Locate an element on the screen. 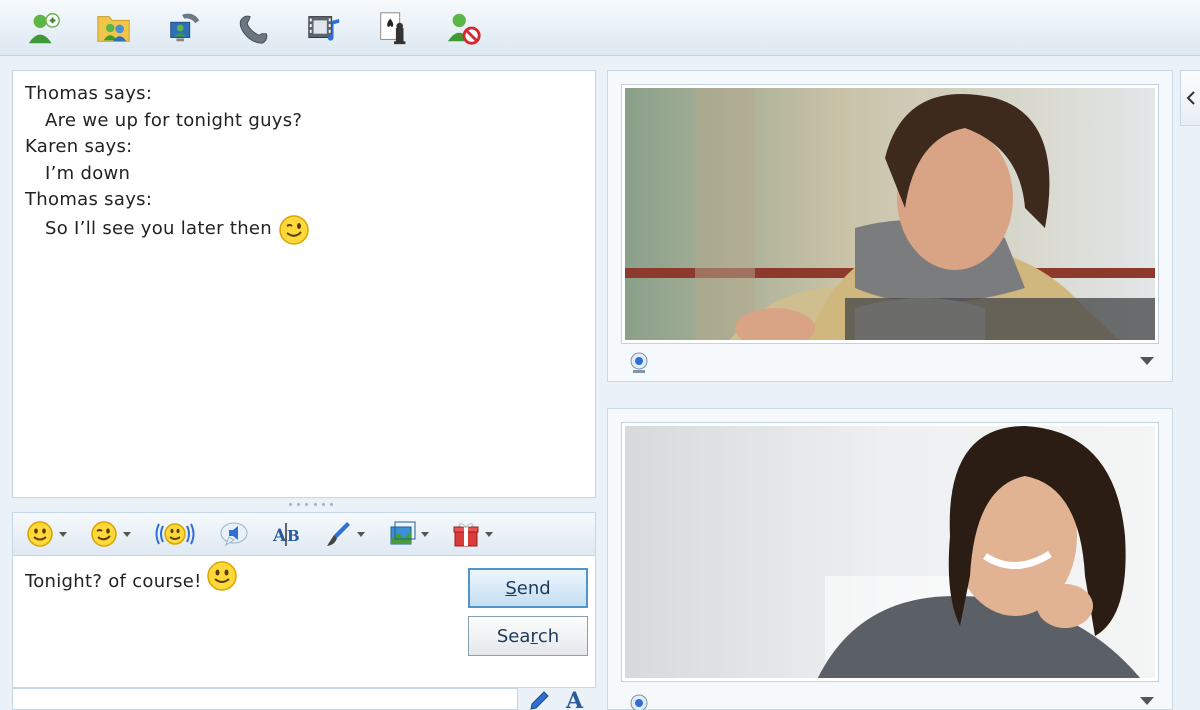  message-body: So I’ll see you later then is located at coordinates (158, 229).